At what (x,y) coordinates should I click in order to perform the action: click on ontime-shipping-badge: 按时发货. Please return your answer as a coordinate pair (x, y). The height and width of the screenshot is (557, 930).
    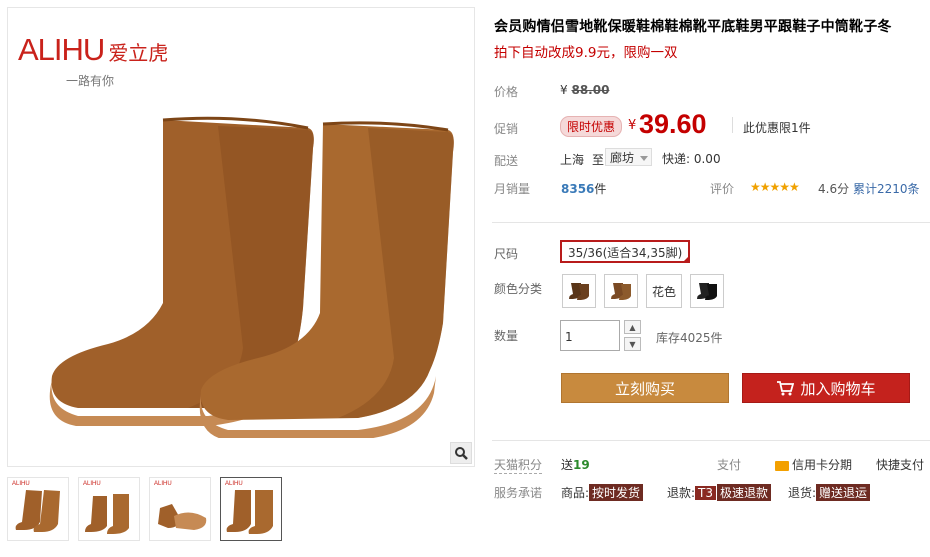
    Looking at the image, I should click on (616, 492).